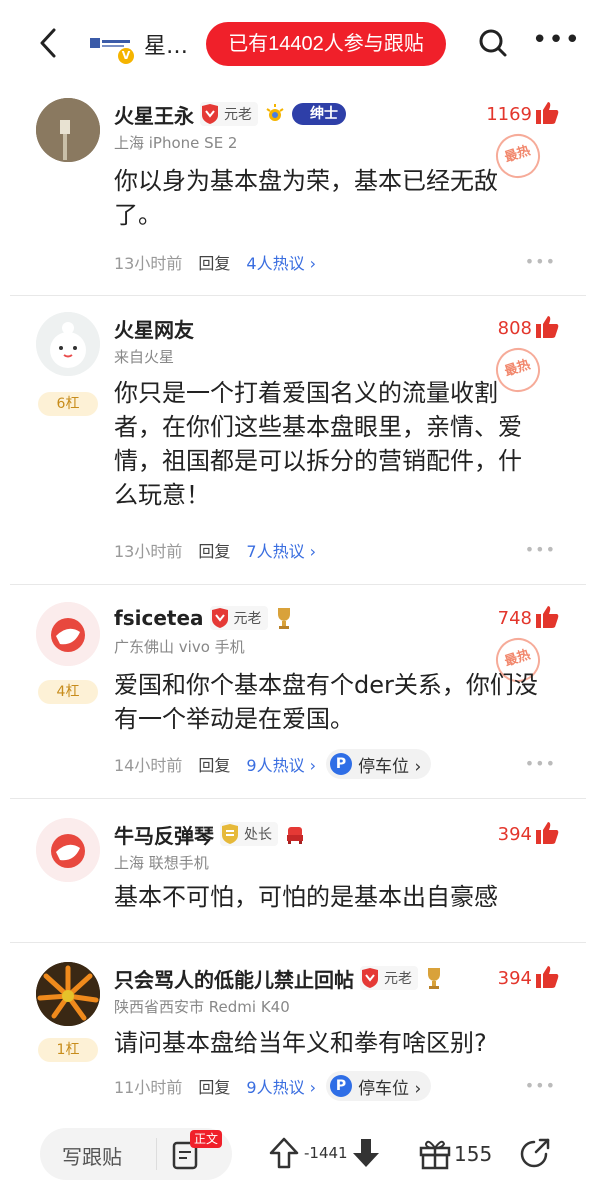 Image resolution: width=596 pixels, height=1199 pixels. I want to click on top-bar: V 星… 已有14402人参与跟贴 •••, so click(298, 44).